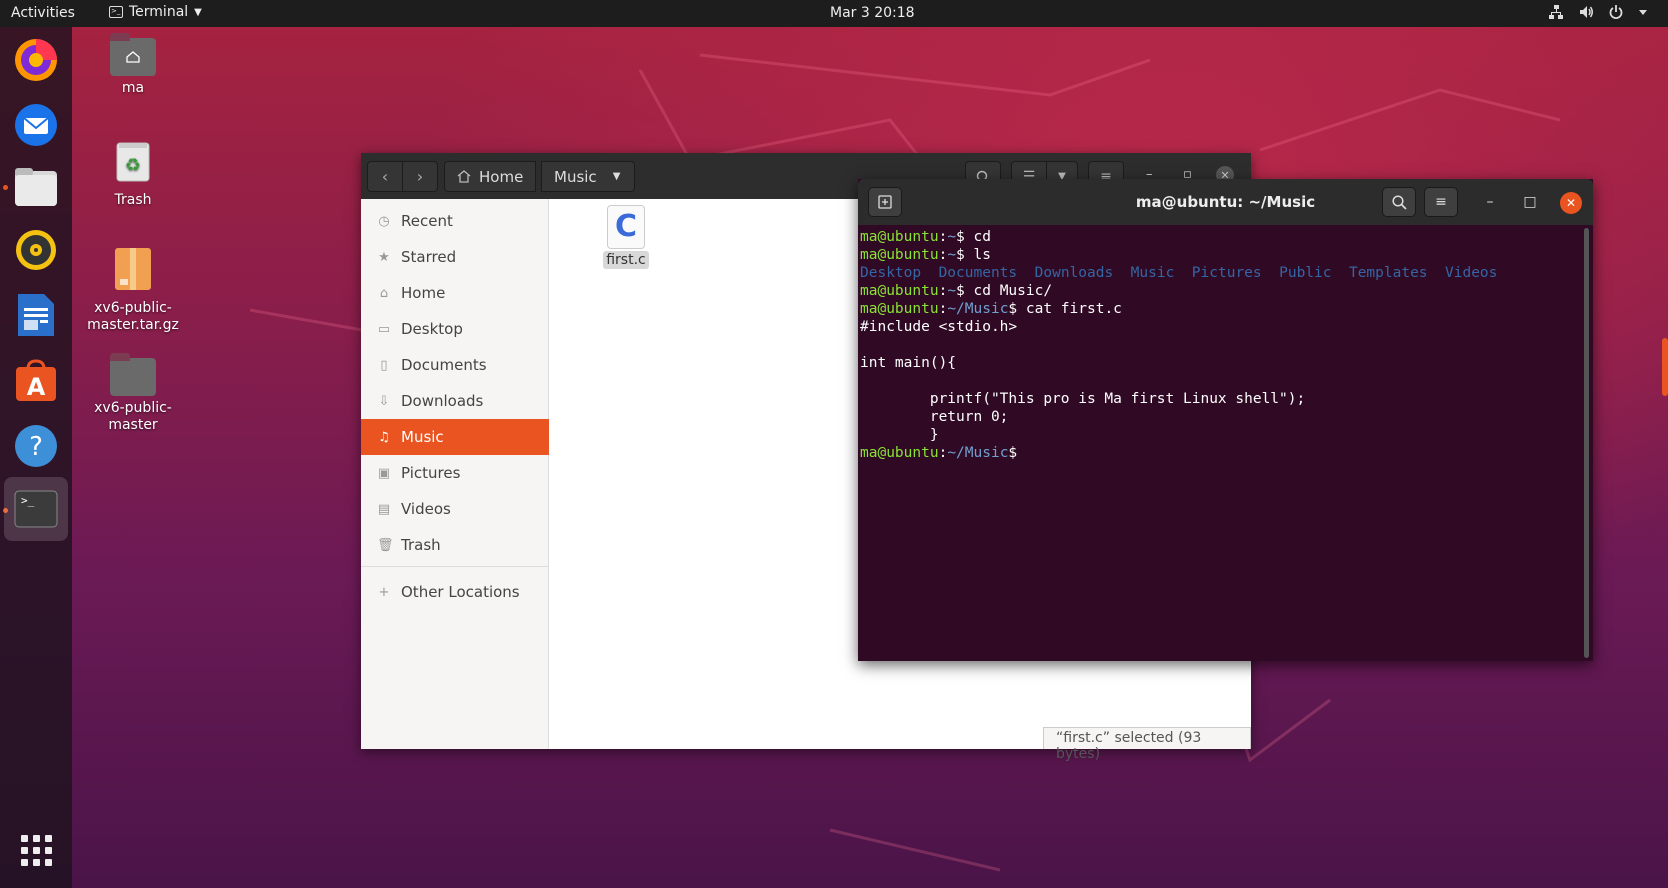  What do you see at coordinates (36, 315) in the screenshot?
I see `libreoffice-writer-icon` at bounding box center [36, 315].